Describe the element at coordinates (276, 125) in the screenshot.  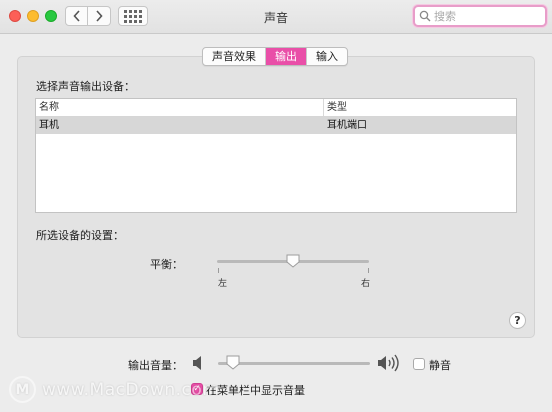
I see `table-row: 耳机 耳机端口` at that location.